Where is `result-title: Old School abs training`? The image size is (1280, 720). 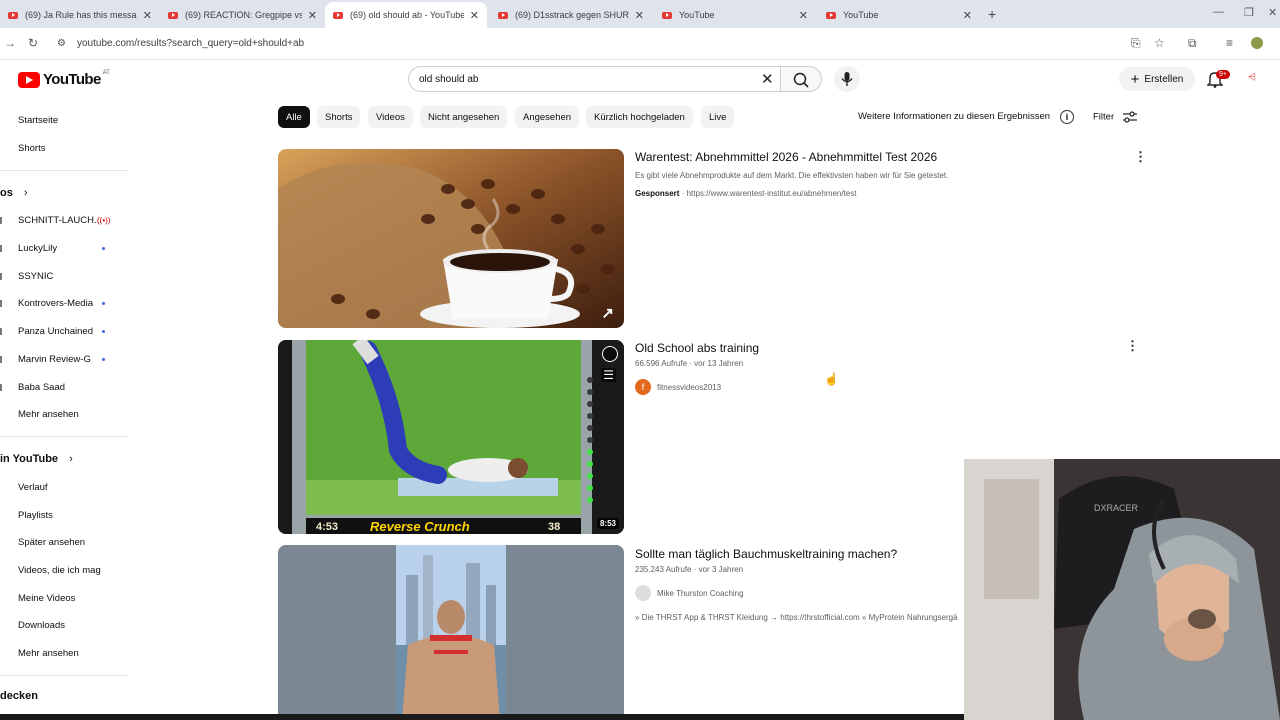 result-title: Old School abs training is located at coordinates (697, 348).